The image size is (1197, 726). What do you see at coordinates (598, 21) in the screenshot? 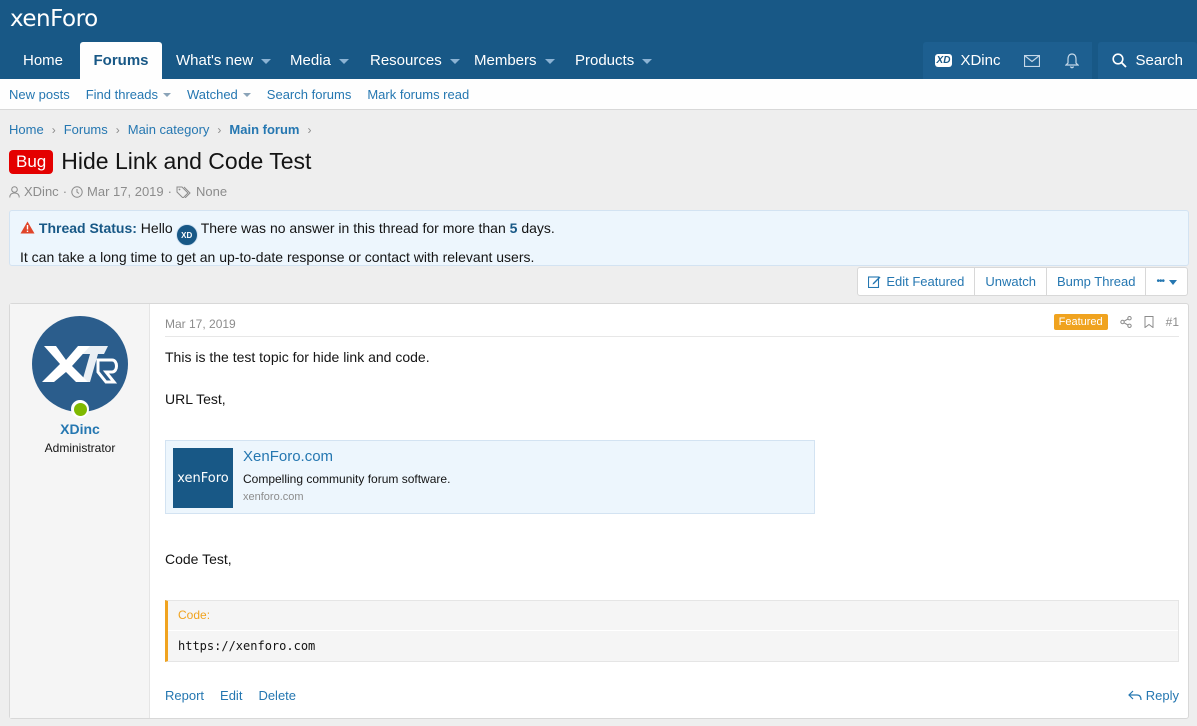
I see `site-header: xenForo` at bounding box center [598, 21].